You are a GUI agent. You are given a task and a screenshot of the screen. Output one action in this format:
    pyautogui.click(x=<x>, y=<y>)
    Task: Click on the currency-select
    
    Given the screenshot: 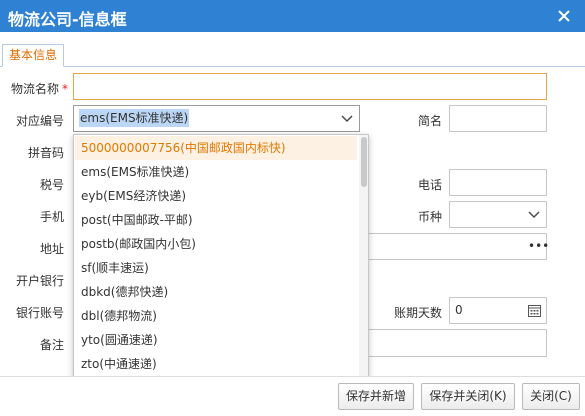 What is the action you would take?
    pyautogui.click(x=498, y=214)
    